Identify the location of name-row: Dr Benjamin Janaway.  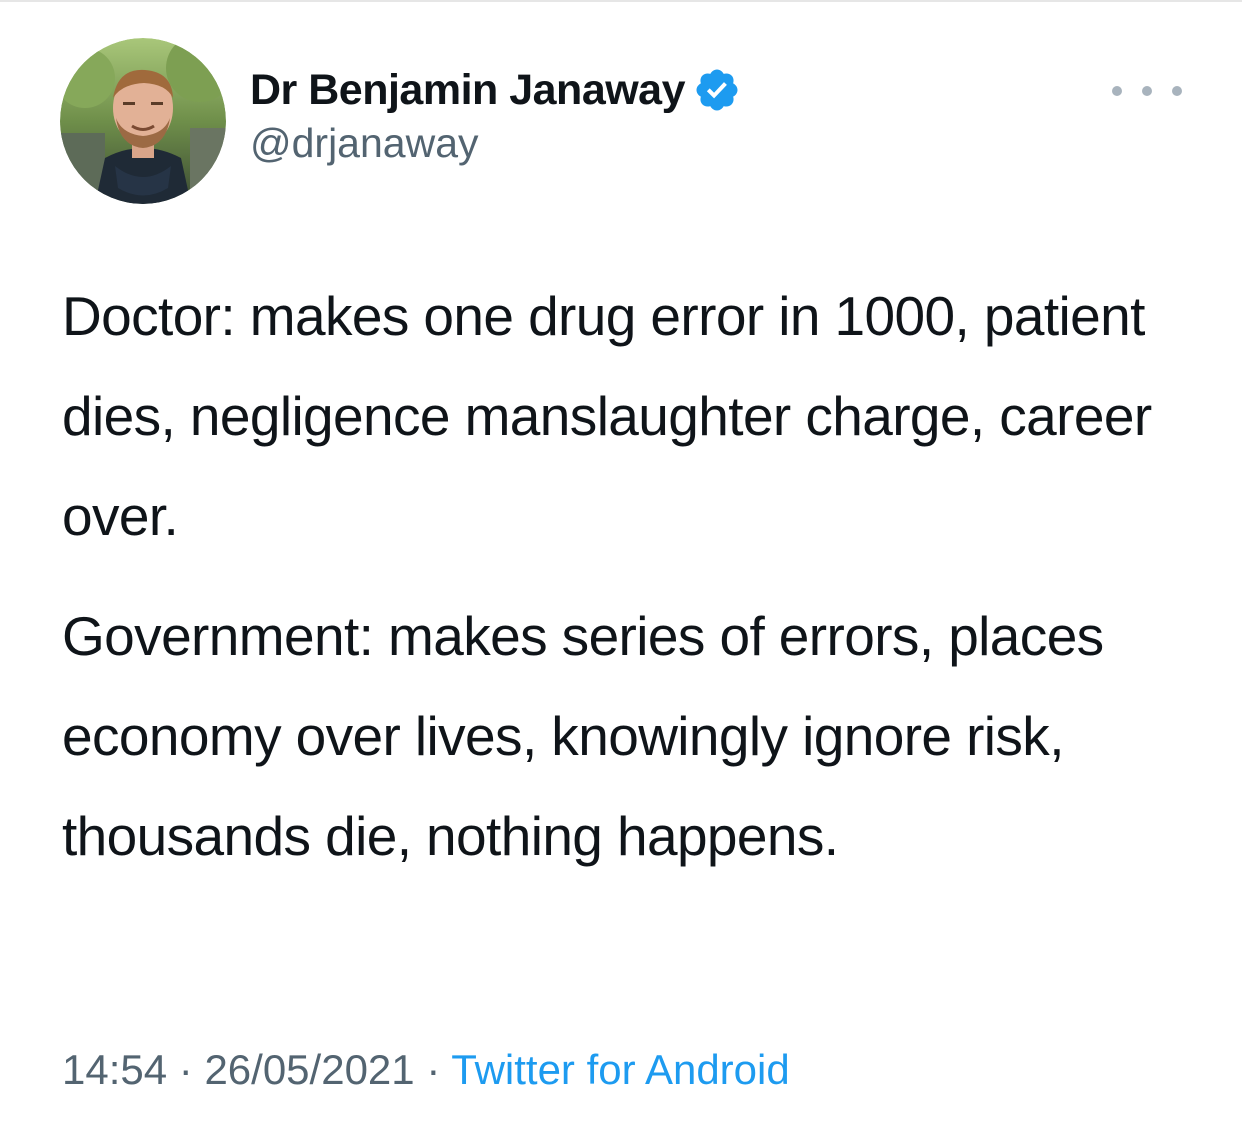
(495, 90).